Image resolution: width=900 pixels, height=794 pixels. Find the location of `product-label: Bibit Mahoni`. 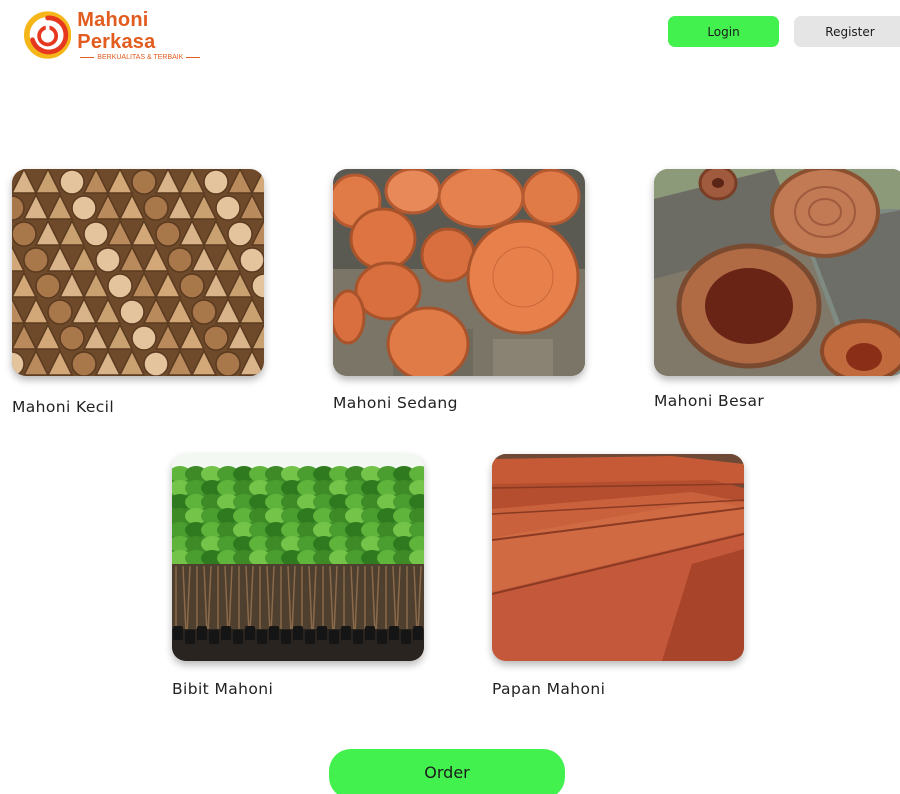

product-label: Bibit Mahoni is located at coordinates (223, 689).